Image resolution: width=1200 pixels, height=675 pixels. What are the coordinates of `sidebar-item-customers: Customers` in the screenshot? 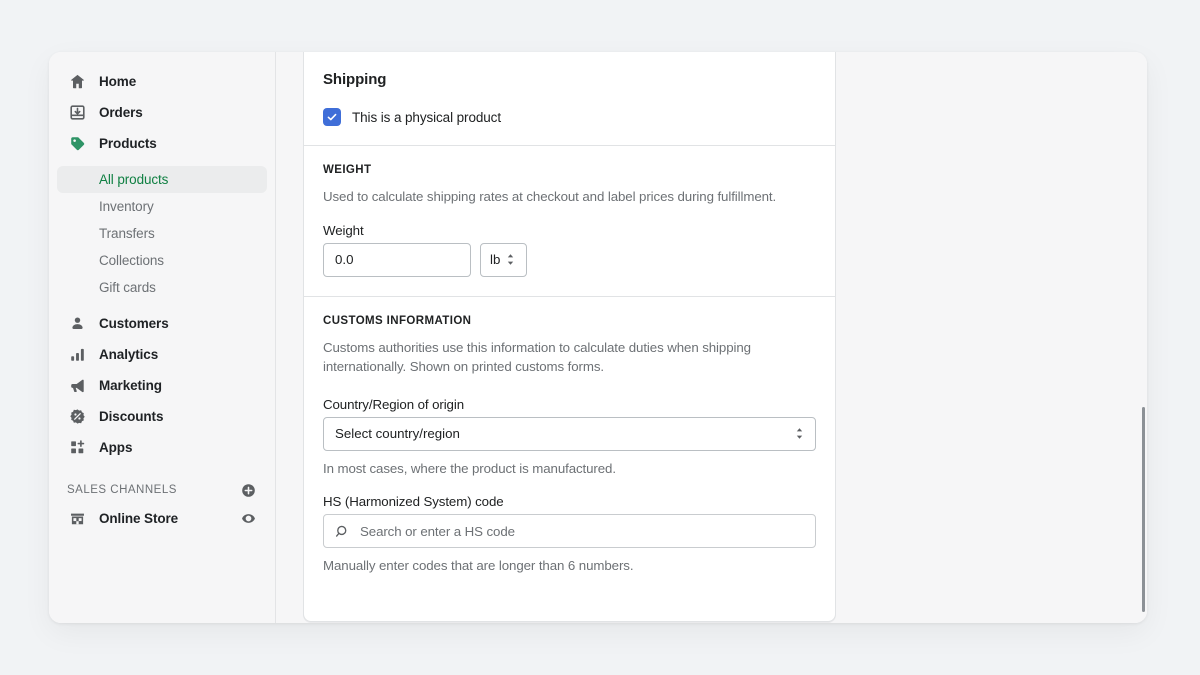 It's located at (162, 323).